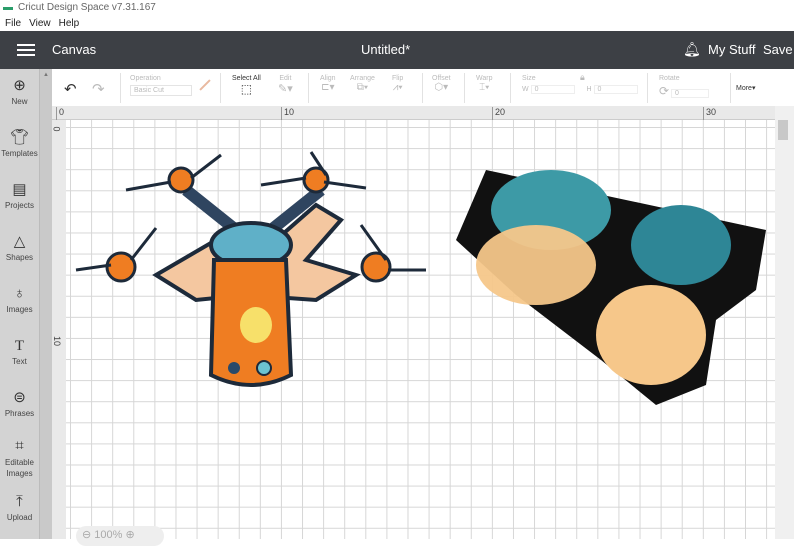  What do you see at coordinates (19, 189) in the screenshot?
I see `projects-icon: ▤` at bounding box center [19, 189].